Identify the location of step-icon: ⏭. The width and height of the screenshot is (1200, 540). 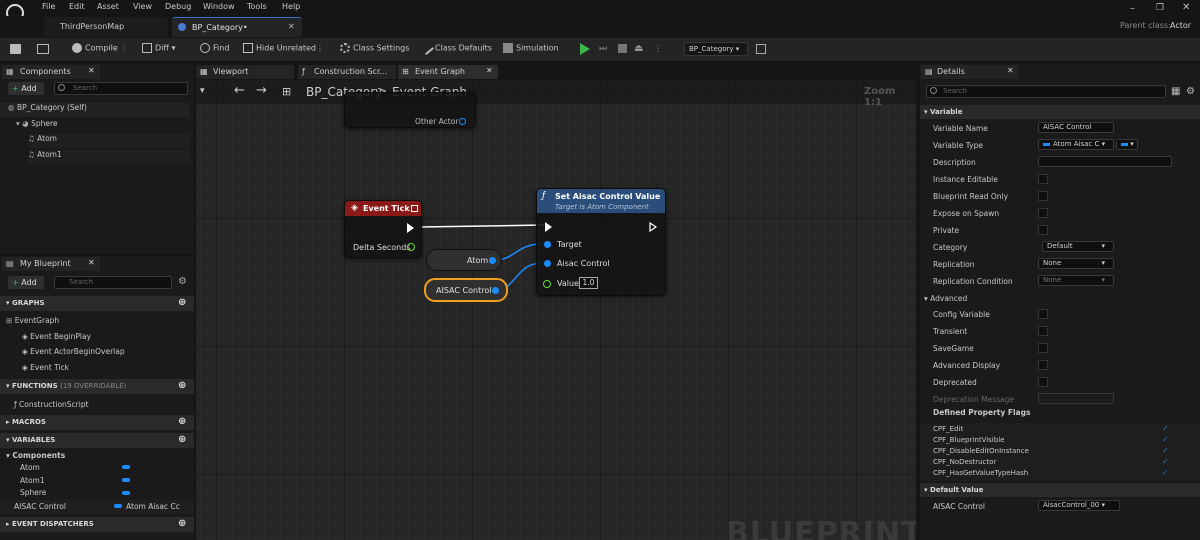
(604, 49).